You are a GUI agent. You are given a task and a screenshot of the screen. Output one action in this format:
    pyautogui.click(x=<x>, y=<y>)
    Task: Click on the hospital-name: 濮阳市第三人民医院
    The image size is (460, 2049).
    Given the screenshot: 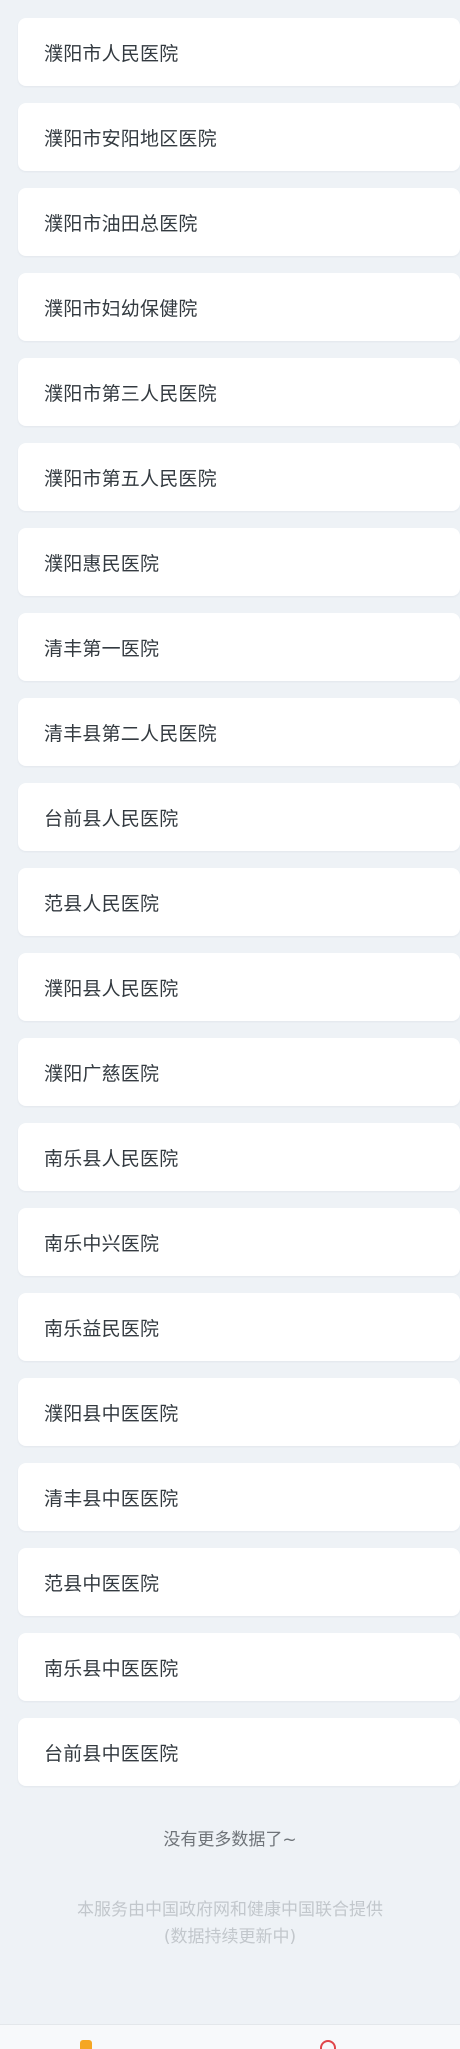 What is the action you would take?
    pyautogui.click(x=130, y=393)
    